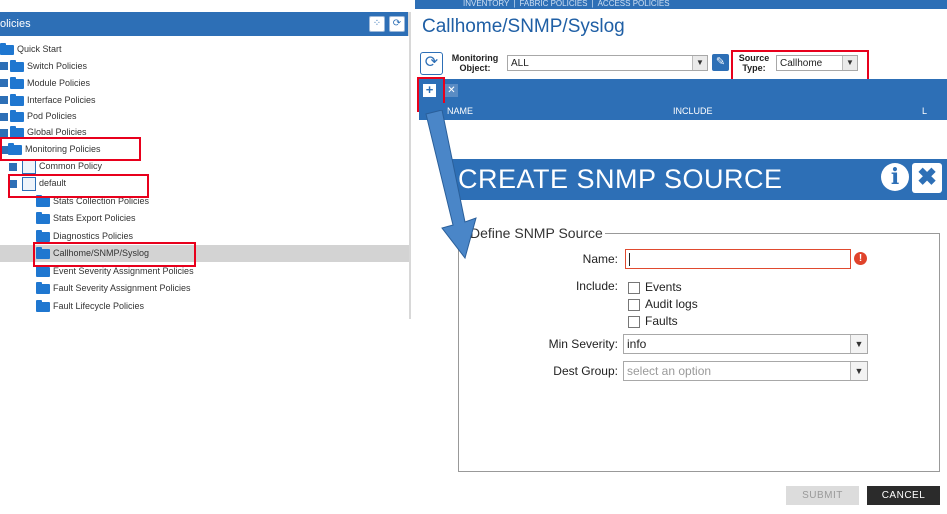 This screenshot has width=947, height=514. Describe the element at coordinates (822, 495) in the screenshot. I see `submit-button: SUBMIT` at that location.